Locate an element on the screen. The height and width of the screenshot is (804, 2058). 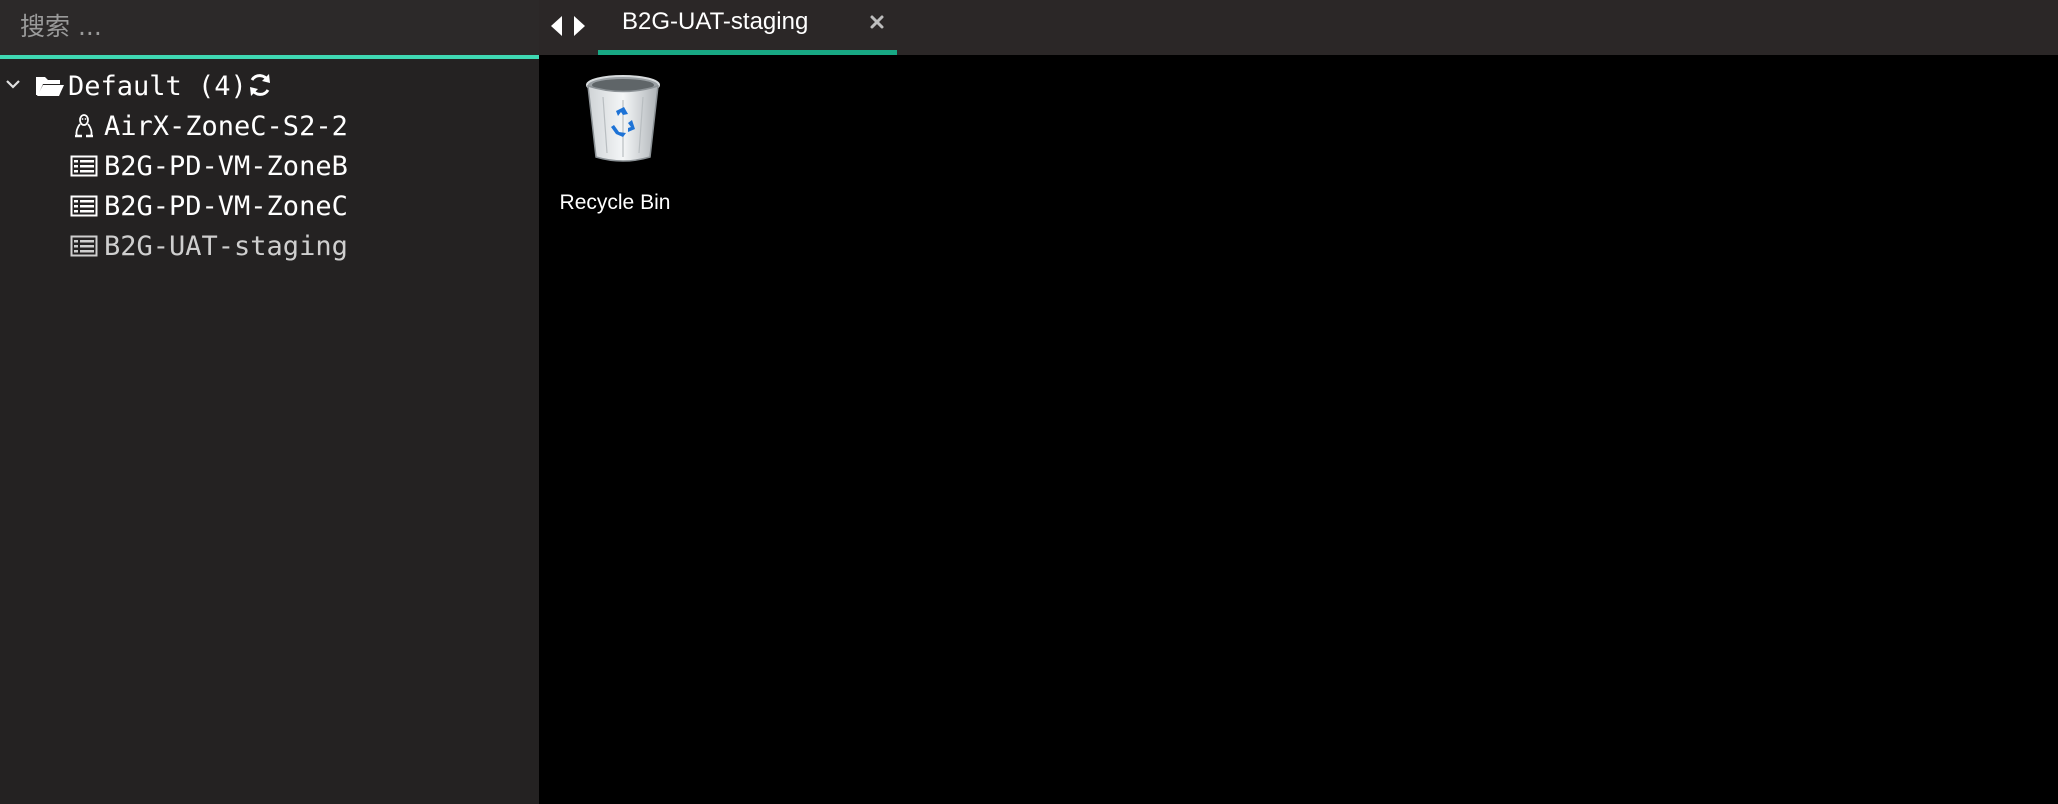
refresh-icon is located at coordinates (260, 85).